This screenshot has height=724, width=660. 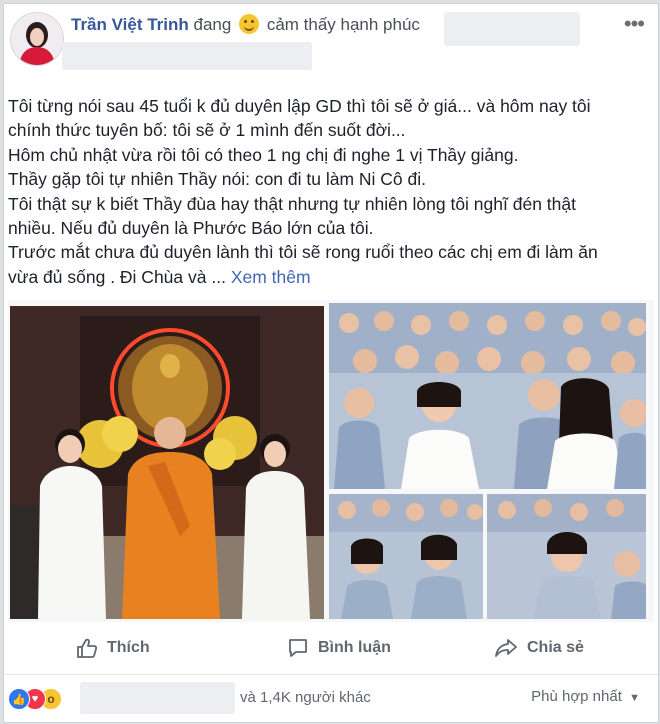 I want to click on share-button: Chia sẻ, so click(x=539, y=648).